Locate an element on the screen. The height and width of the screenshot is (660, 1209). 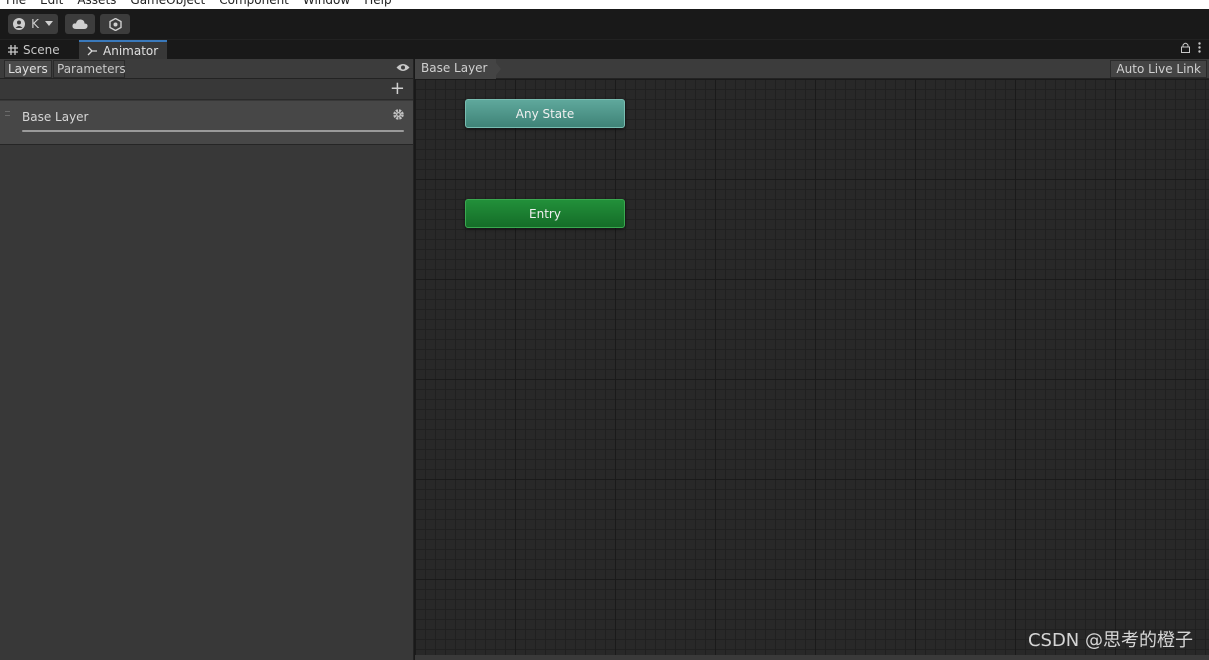
menu-assets: Assets is located at coordinates (96, 4).